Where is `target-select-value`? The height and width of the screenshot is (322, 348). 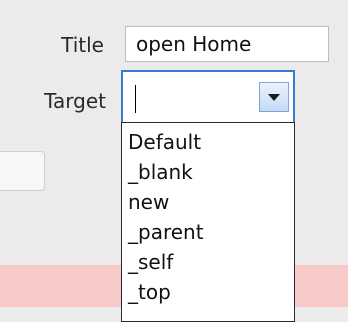
target-select-value is located at coordinates (193, 98).